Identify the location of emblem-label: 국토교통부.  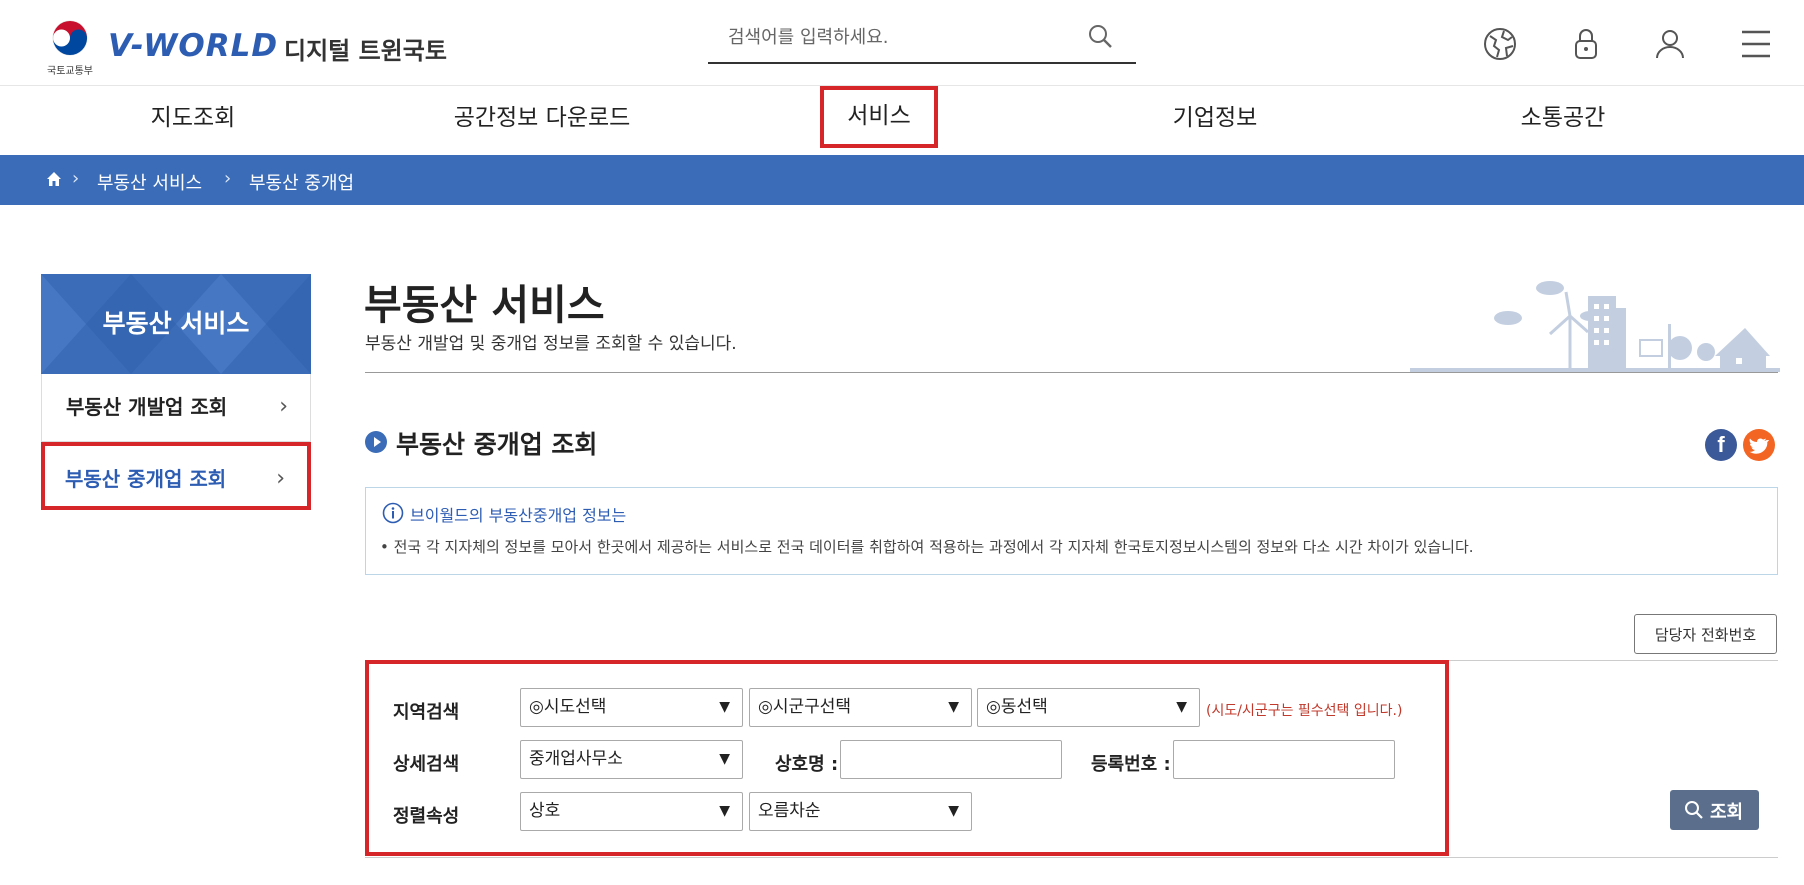
(70, 71).